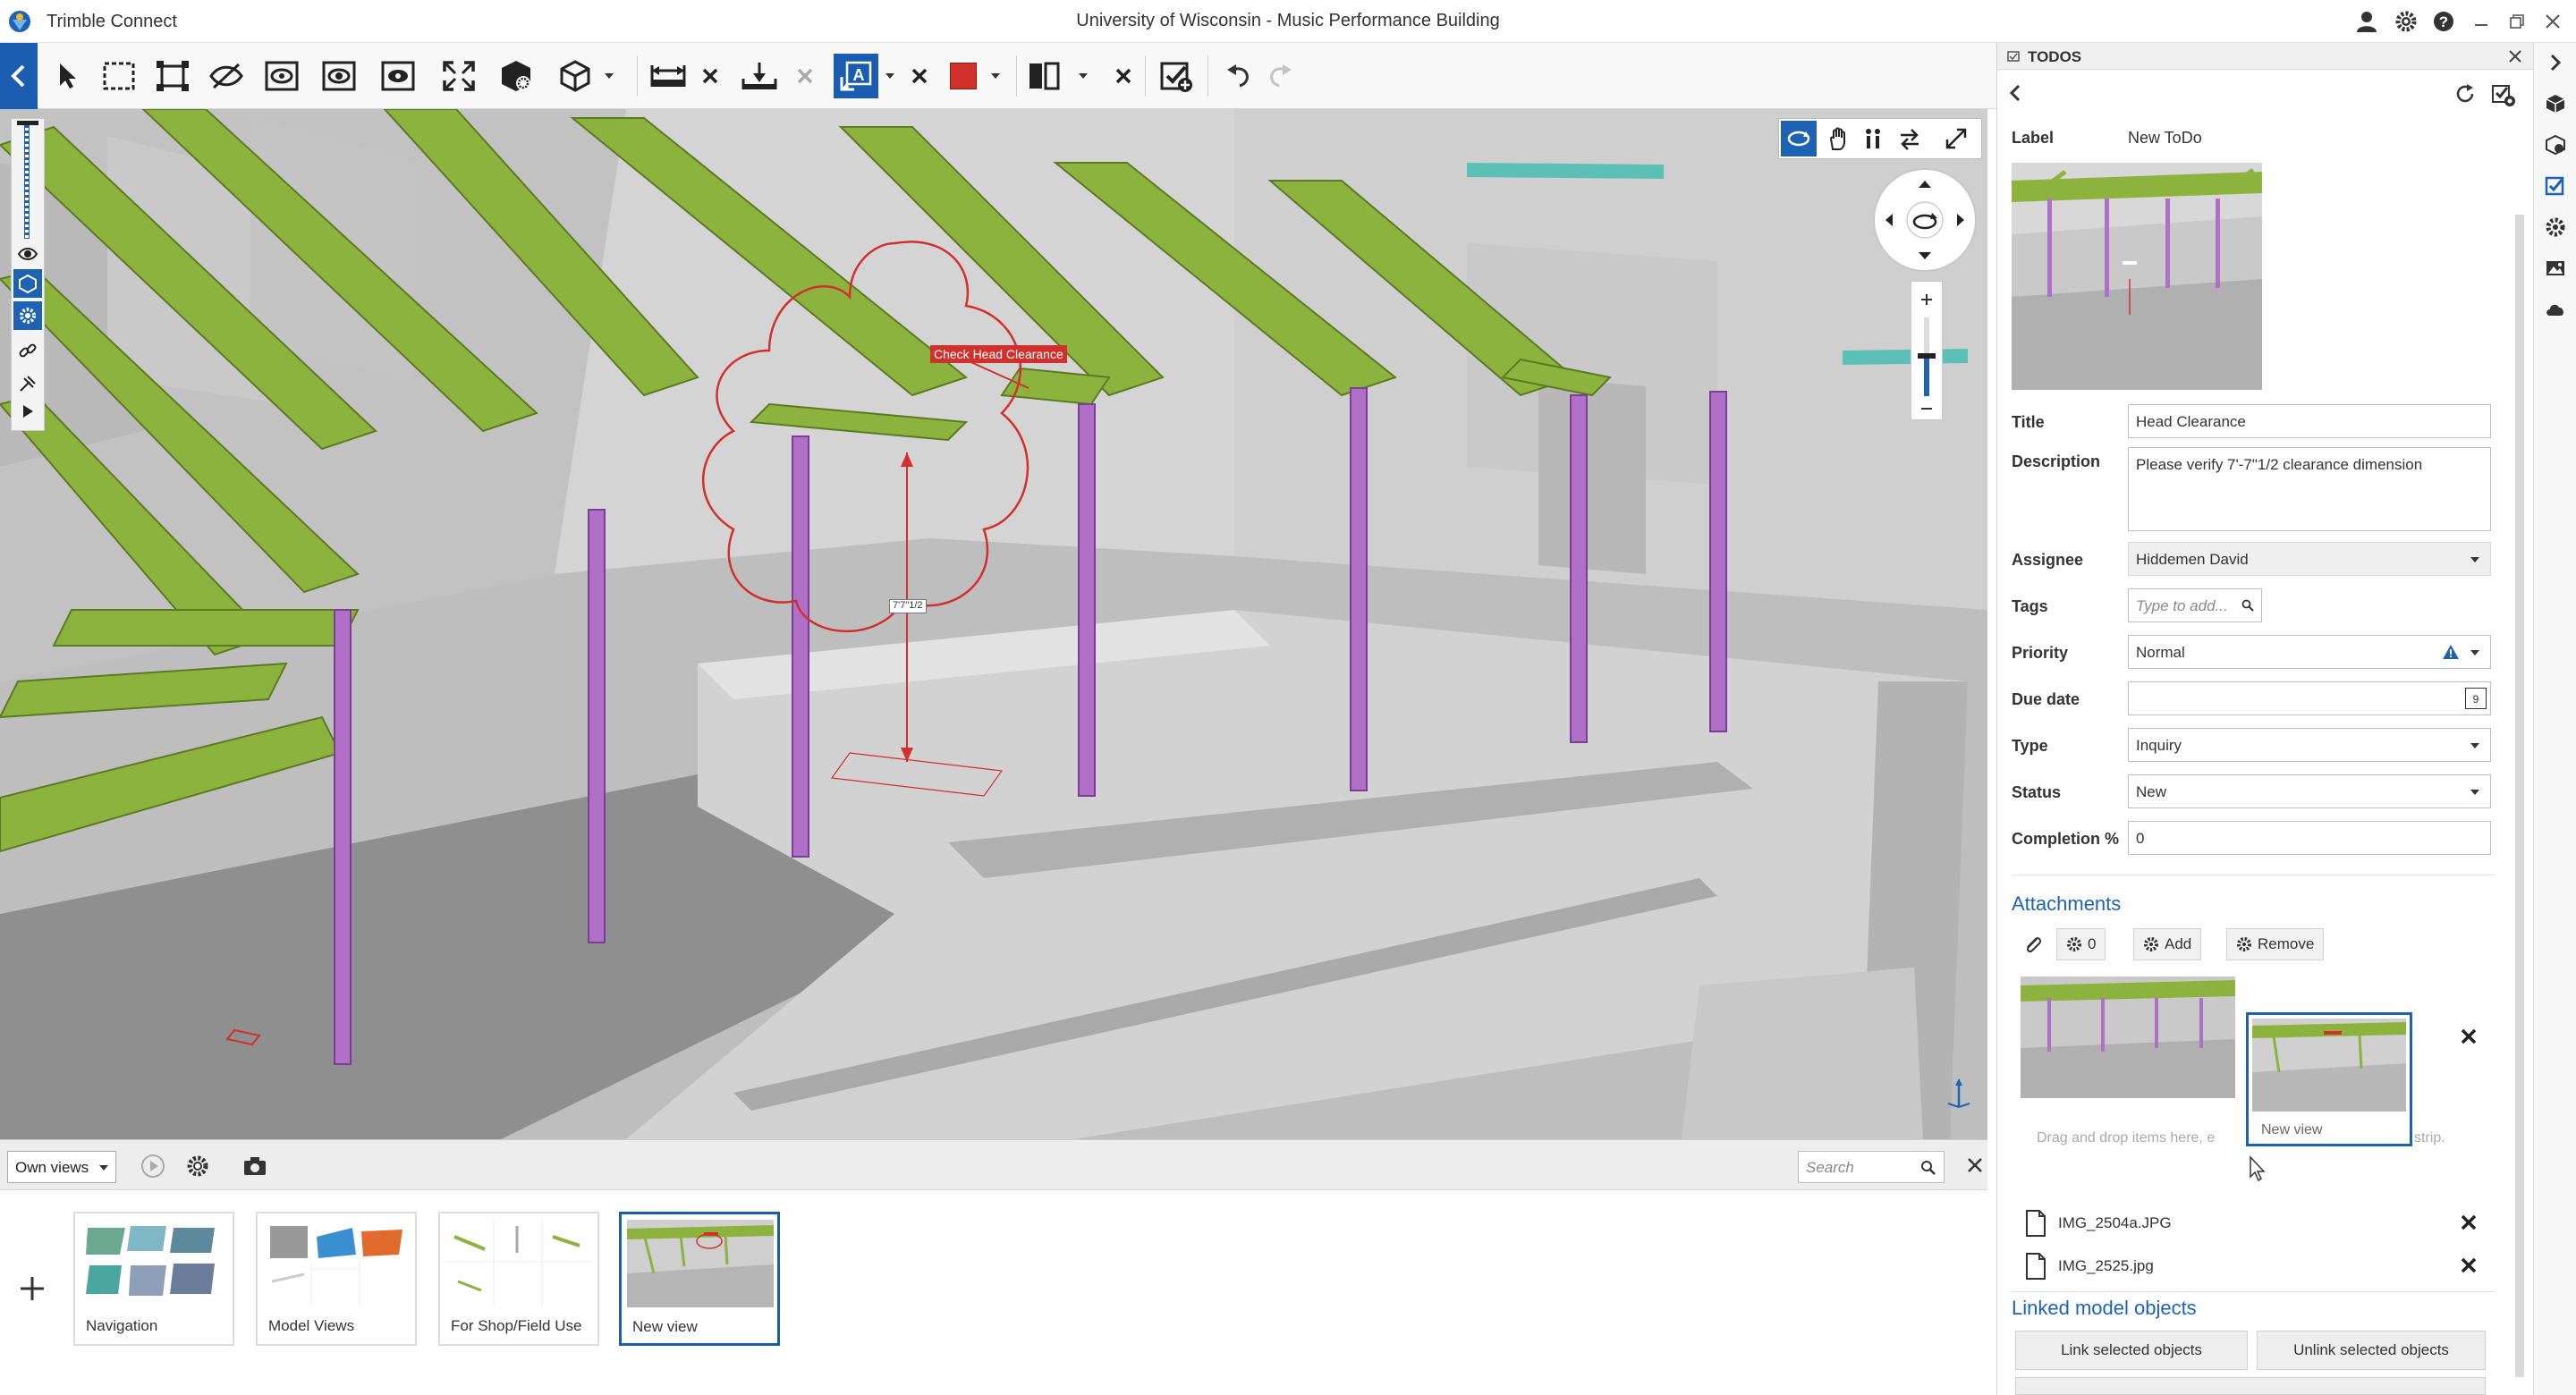  What do you see at coordinates (2515, 56) in the screenshot?
I see `close-panel-icon` at bounding box center [2515, 56].